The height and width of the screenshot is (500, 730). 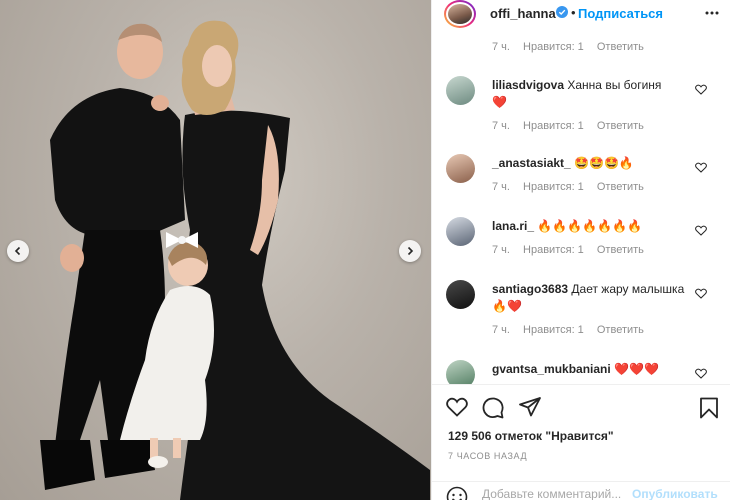 I want to click on more-icon, so click(x=712, y=13).